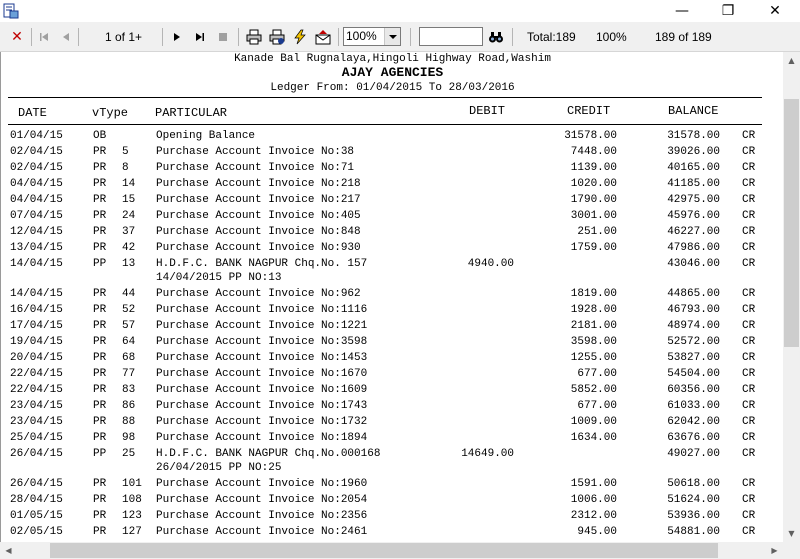 The height and width of the screenshot is (559, 800). Describe the element at coordinates (791, 533) in the screenshot. I see `scroll-down-icon: ▼` at that location.